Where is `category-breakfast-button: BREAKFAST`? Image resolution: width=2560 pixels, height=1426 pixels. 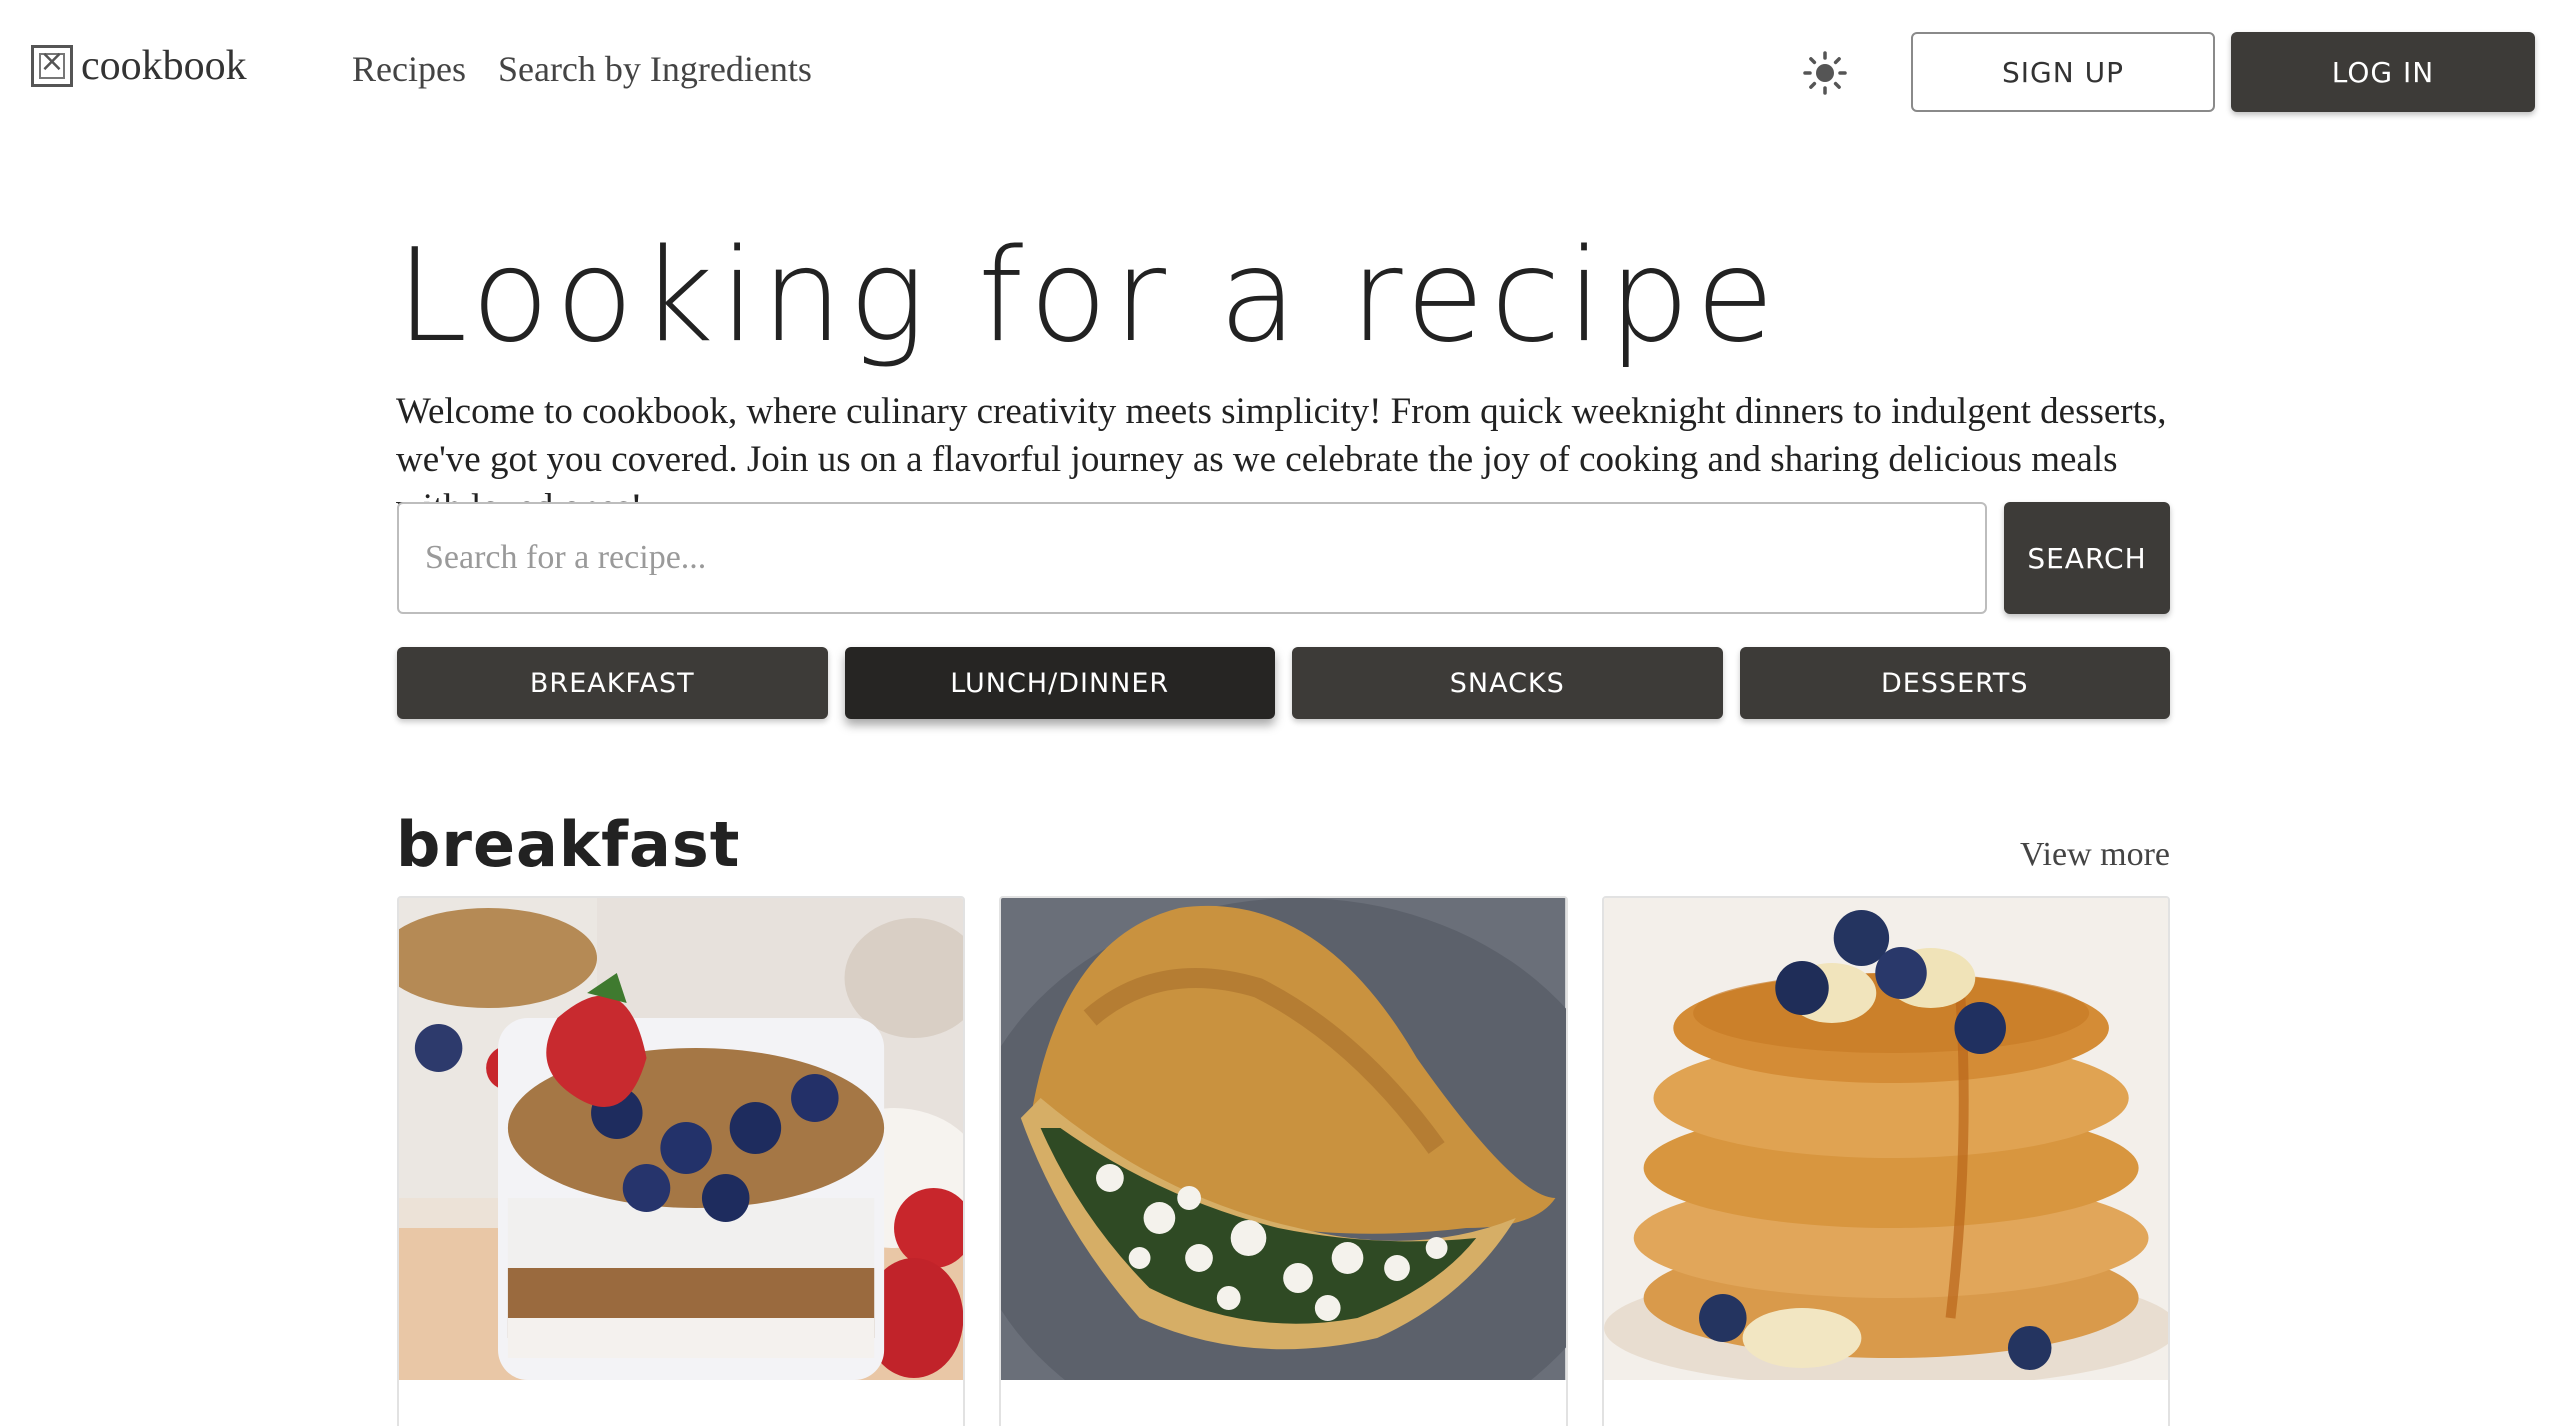 category-breakfast-button: BREAKFAST is located at coordinates (612, 683).